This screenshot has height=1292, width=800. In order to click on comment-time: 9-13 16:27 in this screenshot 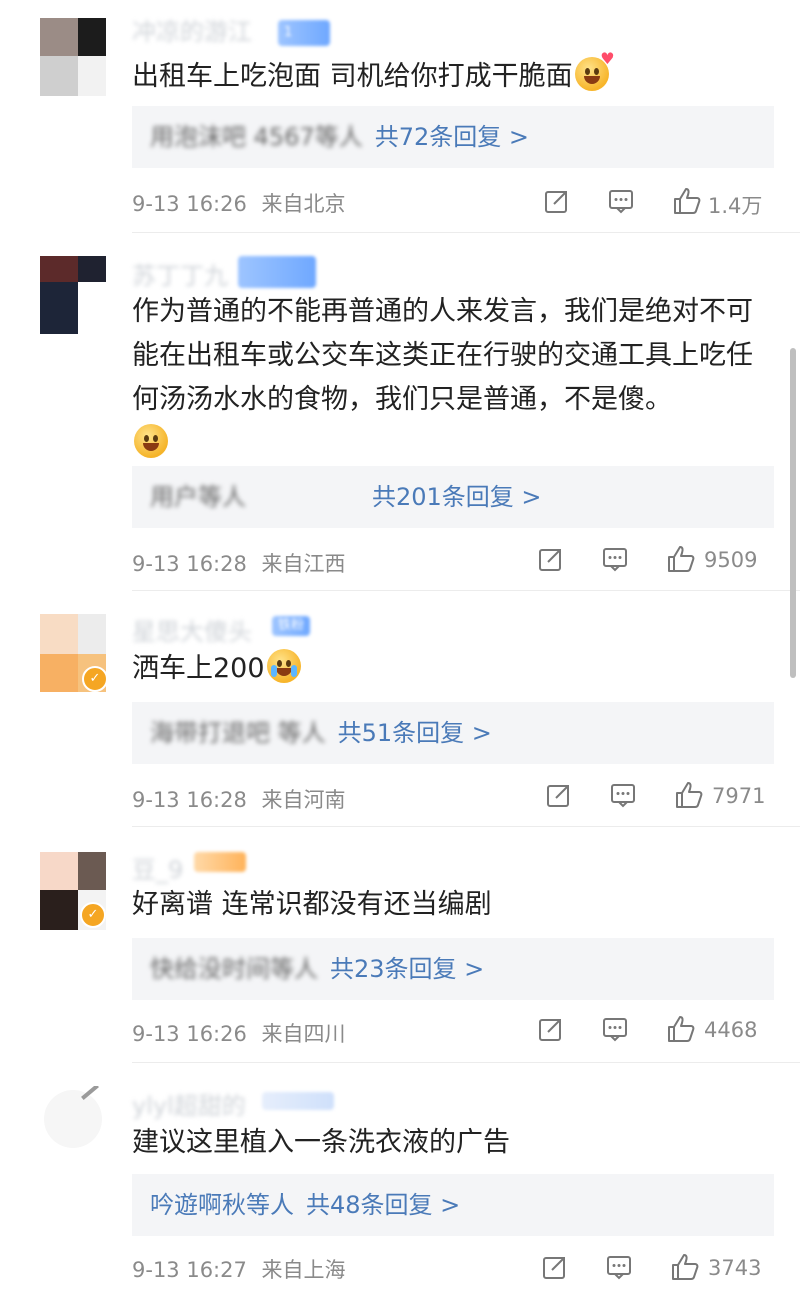, I will do `click(189, 1270)`.